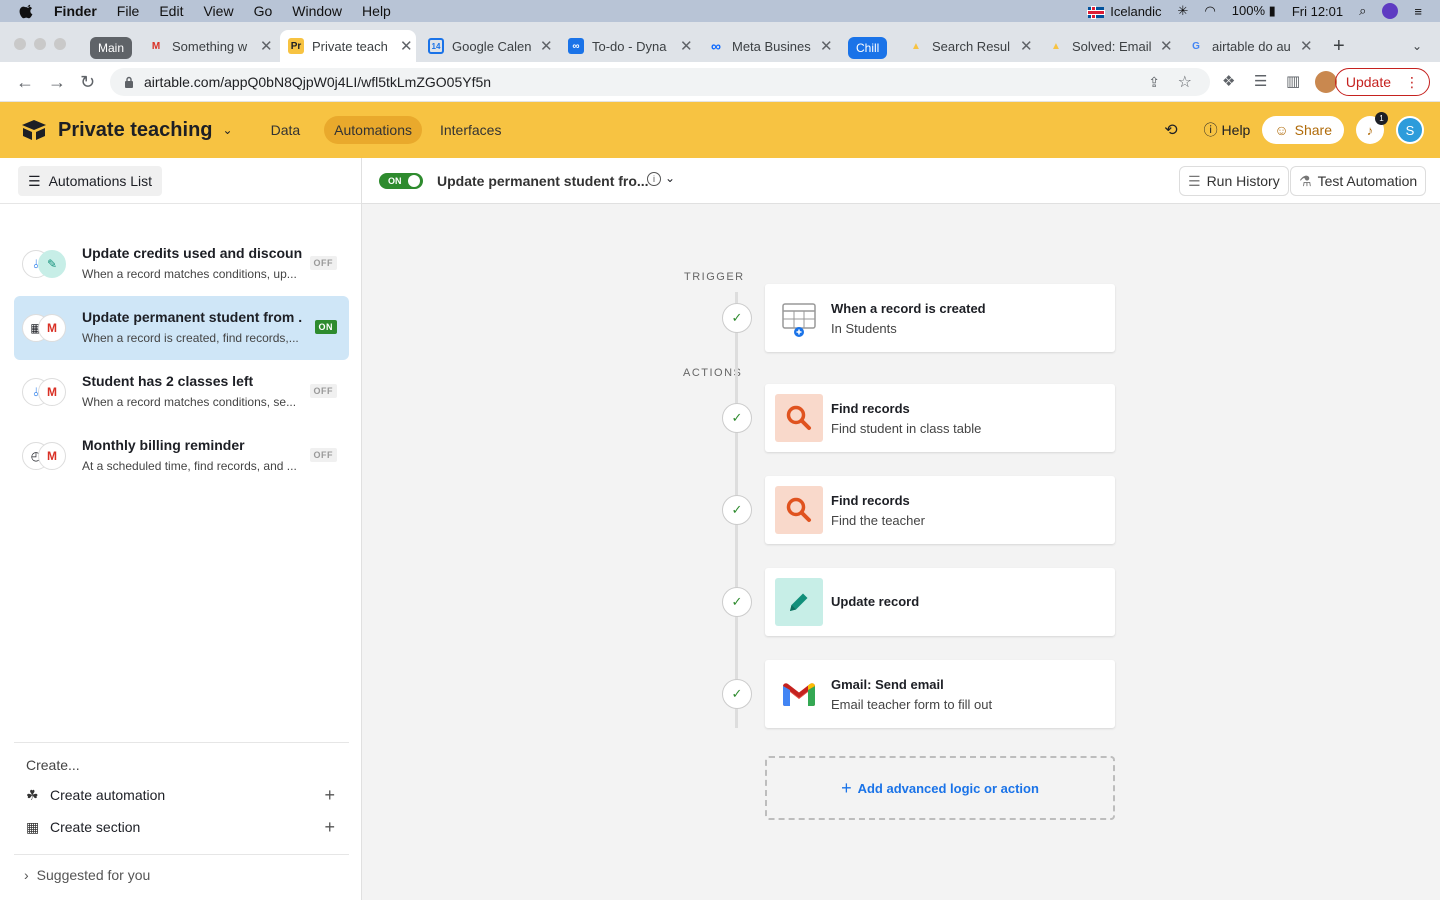  Describe the element at coordinates (75, 11) in the screenshot. I see `menu-finder: Finder` at that location.